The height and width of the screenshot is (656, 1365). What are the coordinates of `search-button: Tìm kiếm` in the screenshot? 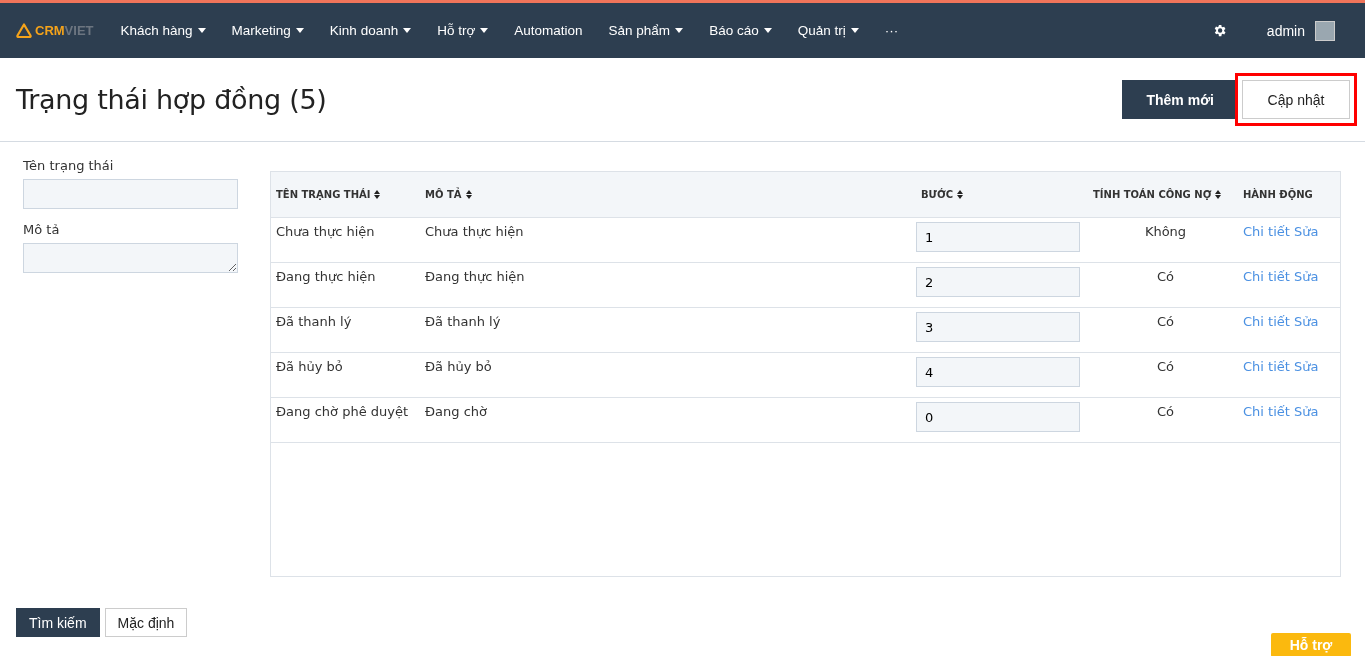 It's located at (58, 622).